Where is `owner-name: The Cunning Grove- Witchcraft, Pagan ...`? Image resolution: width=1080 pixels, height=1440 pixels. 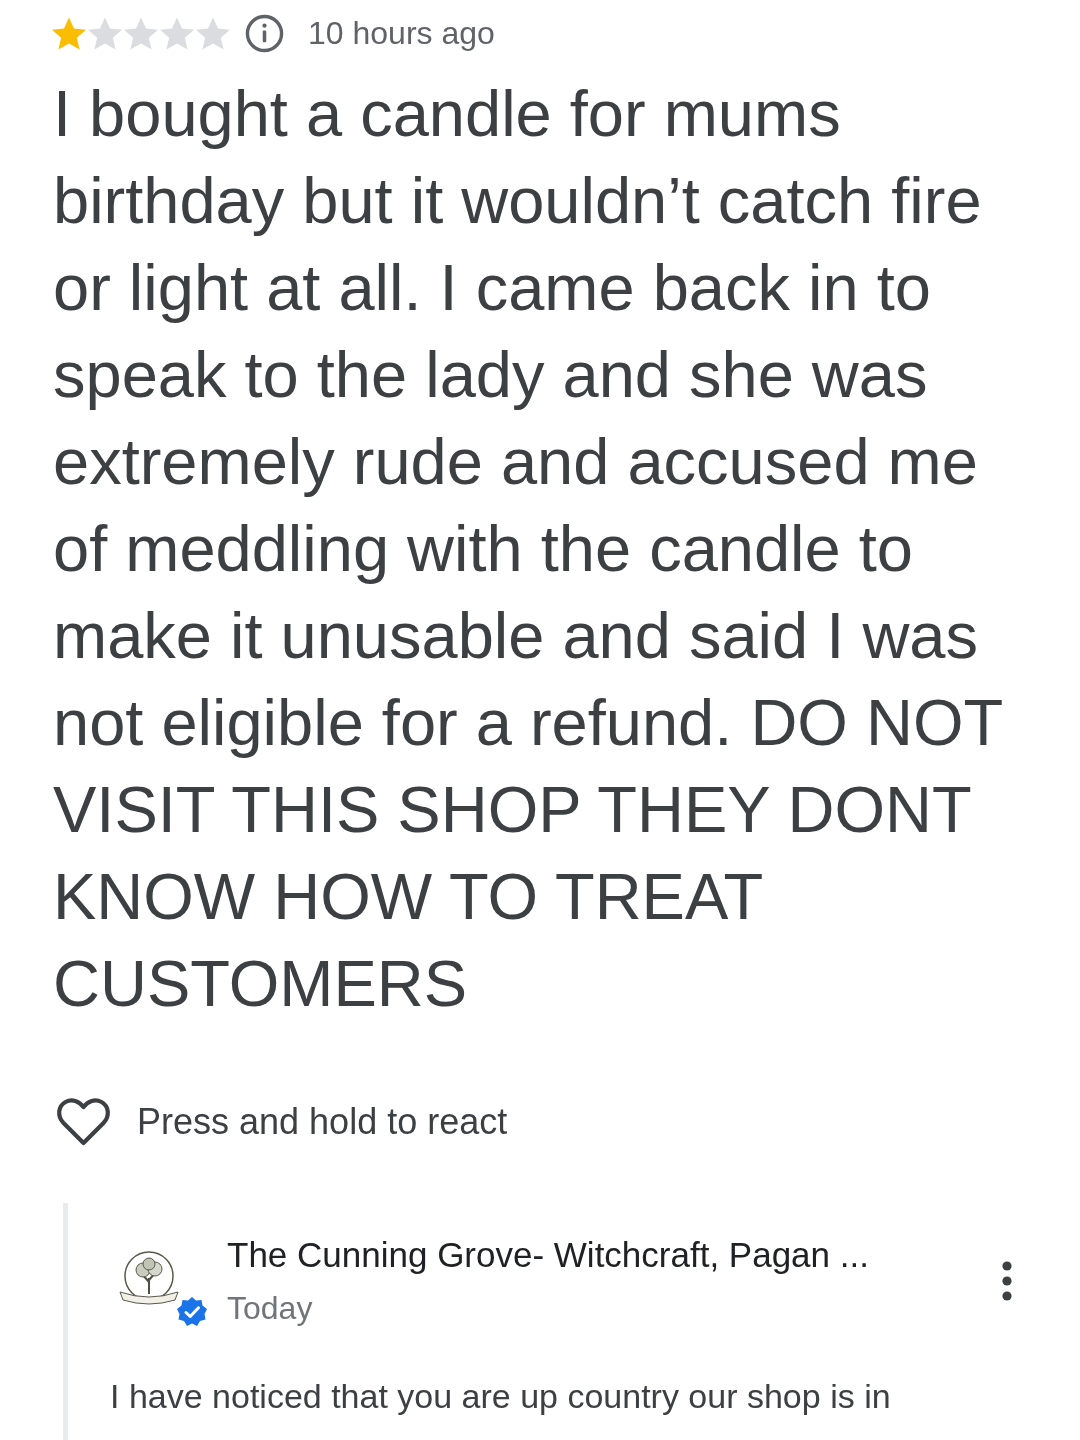 owner-name: The Cunning Grove- Witchcraft, Pagan ... is located at coordinates (548, 1255).